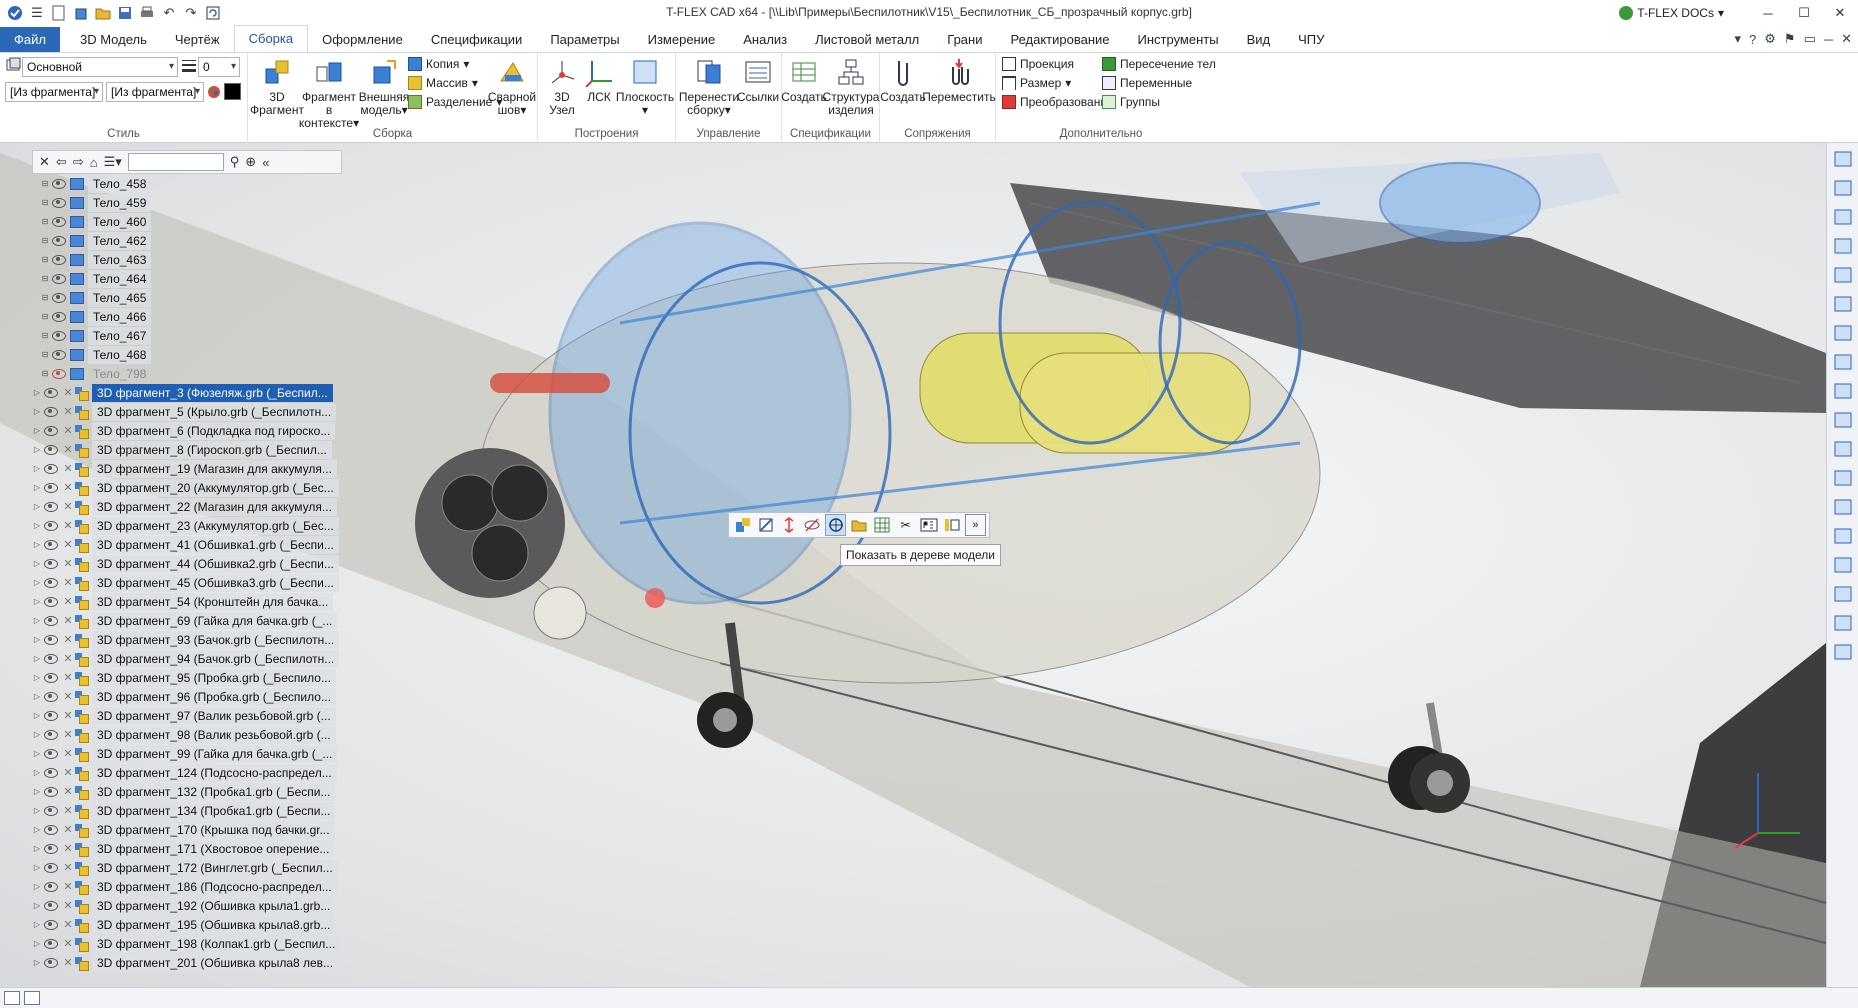  Describe the element at coordinates (232, 91) in the screenshot. I see `color-swatch` at that location.